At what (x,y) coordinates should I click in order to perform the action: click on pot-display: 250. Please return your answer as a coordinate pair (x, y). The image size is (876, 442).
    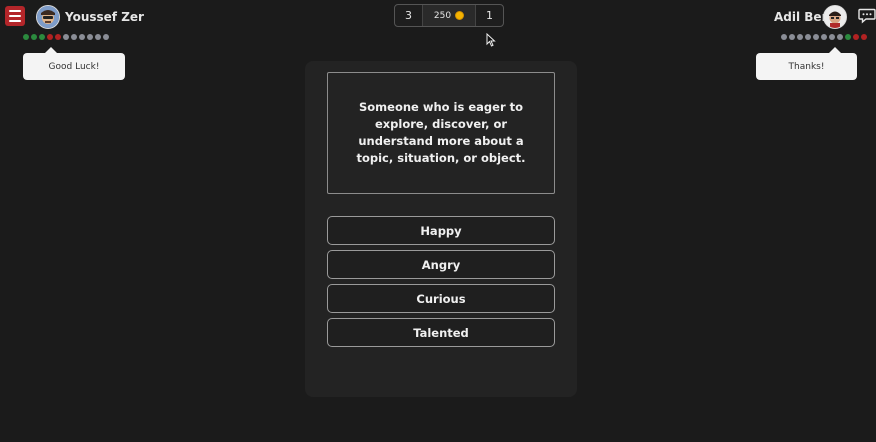
    Looking at the image, I should click on (449, 15).